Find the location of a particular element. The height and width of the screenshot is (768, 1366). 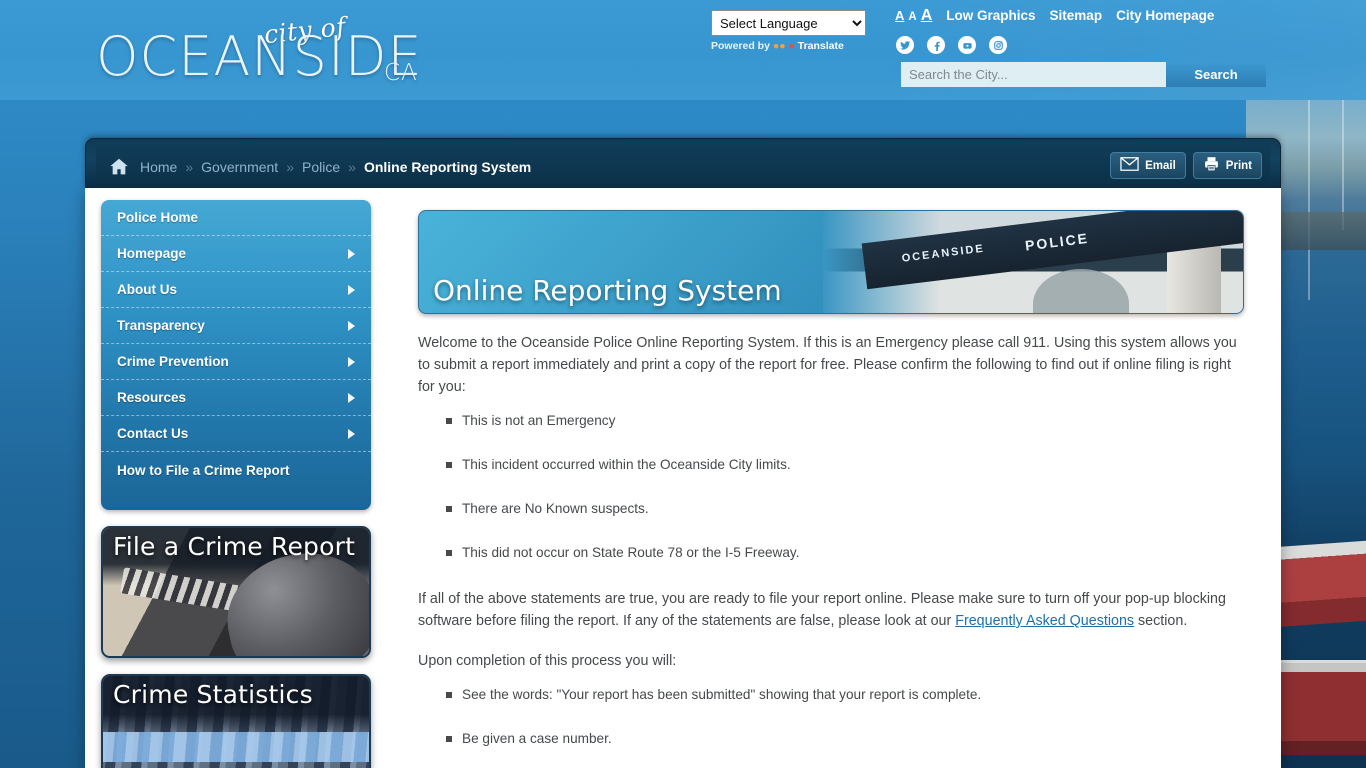

sidebar-item-transparency: Transparency is located at coordinates (236, 326).